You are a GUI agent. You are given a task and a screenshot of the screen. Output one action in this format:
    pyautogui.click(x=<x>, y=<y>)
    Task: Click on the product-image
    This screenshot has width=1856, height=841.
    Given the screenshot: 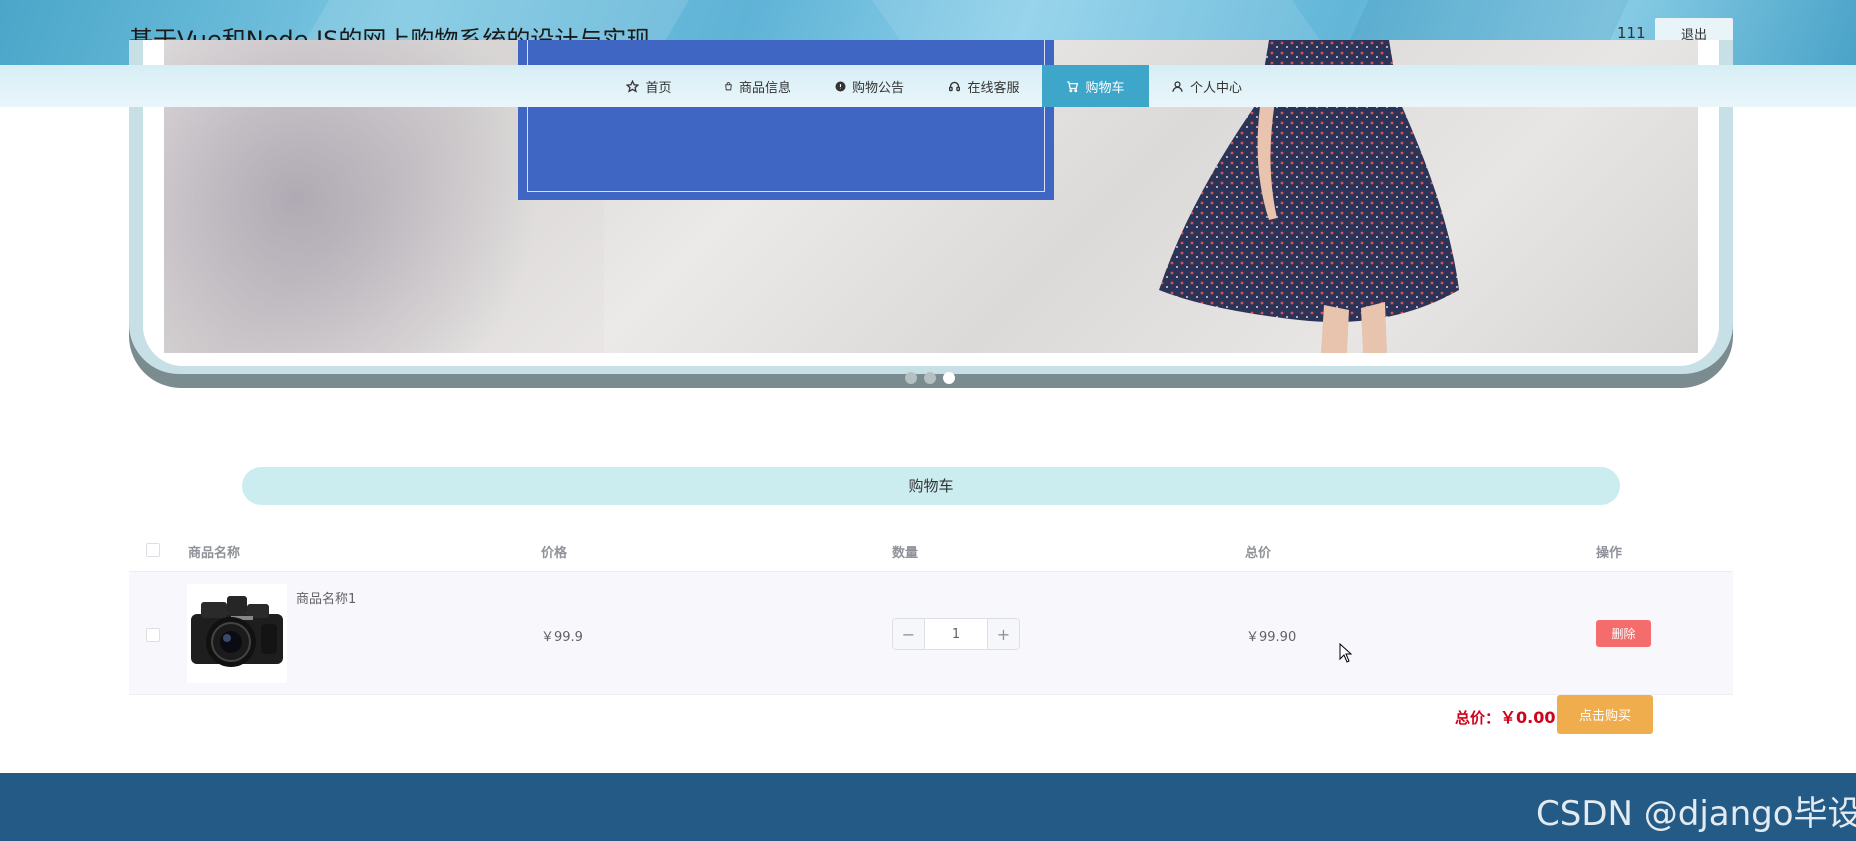 What is the action you would take?
    pyautogui.click(x=237, y=633)
    